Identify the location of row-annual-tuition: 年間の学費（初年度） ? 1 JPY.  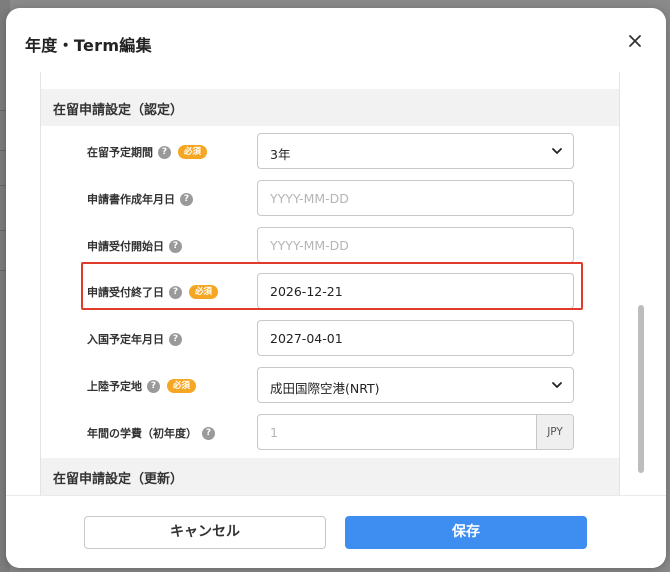
(330, 432).